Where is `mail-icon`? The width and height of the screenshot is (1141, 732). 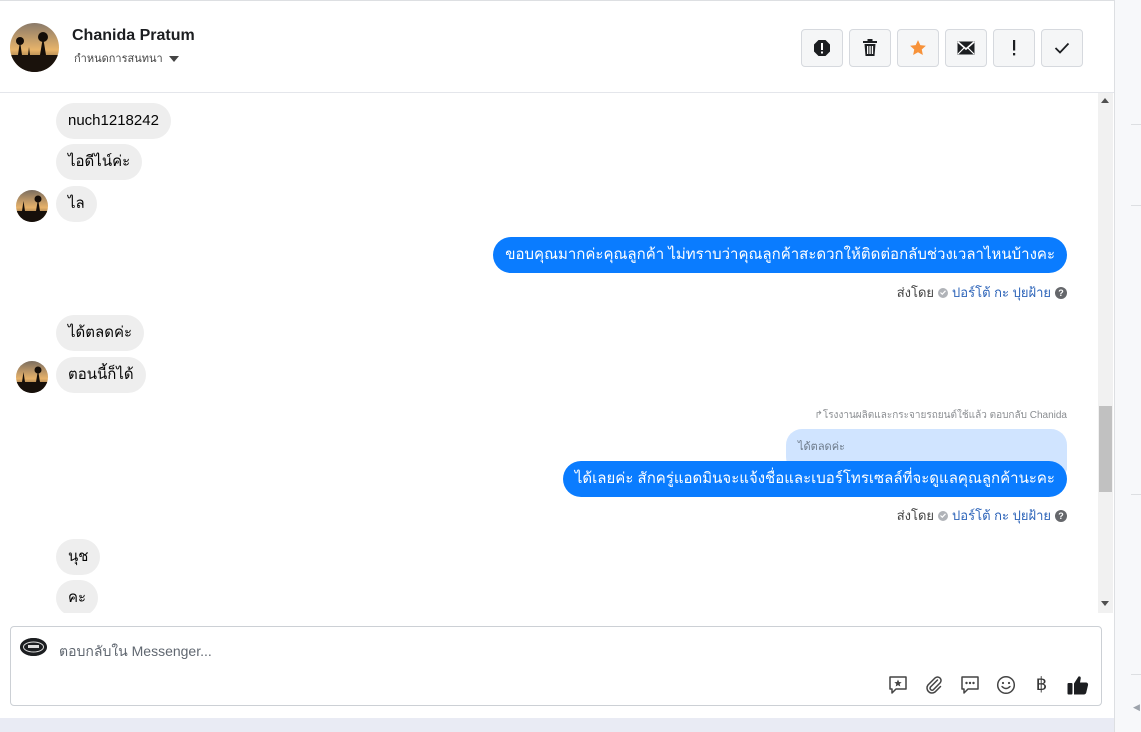 mail-icon is located at coordinates (966, 48).